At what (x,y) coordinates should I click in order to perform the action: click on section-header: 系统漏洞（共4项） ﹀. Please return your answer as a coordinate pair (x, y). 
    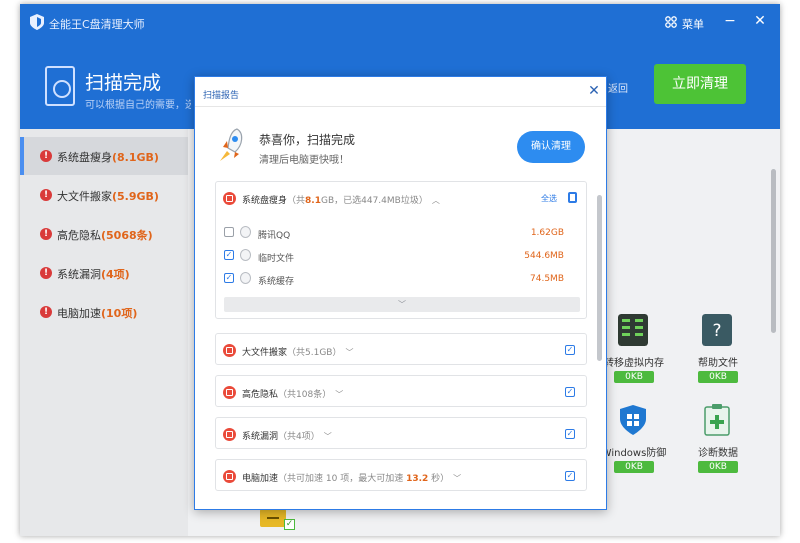
    Looking at the image, I should click on (287, 435).